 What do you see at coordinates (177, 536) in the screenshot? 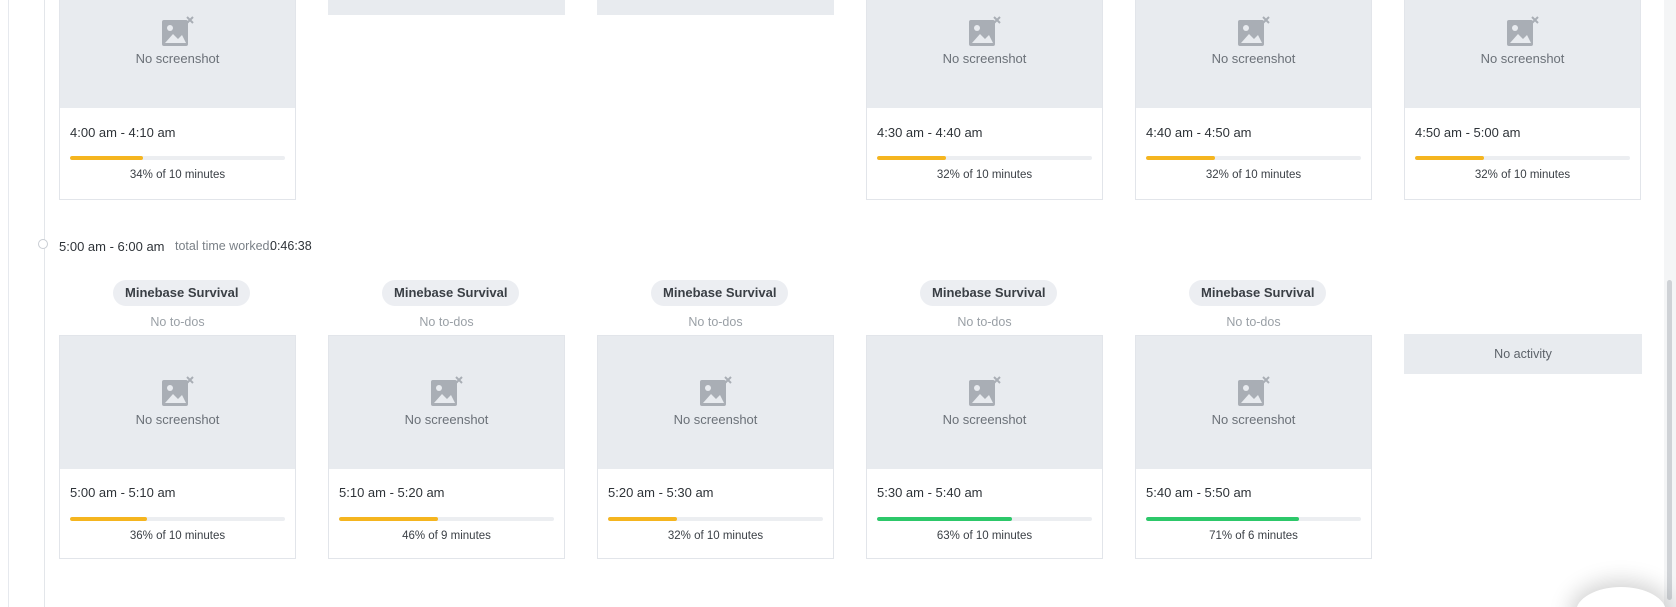
I see `activity-percent: 36% of 10 minutes` at bounding box center [177, 536].